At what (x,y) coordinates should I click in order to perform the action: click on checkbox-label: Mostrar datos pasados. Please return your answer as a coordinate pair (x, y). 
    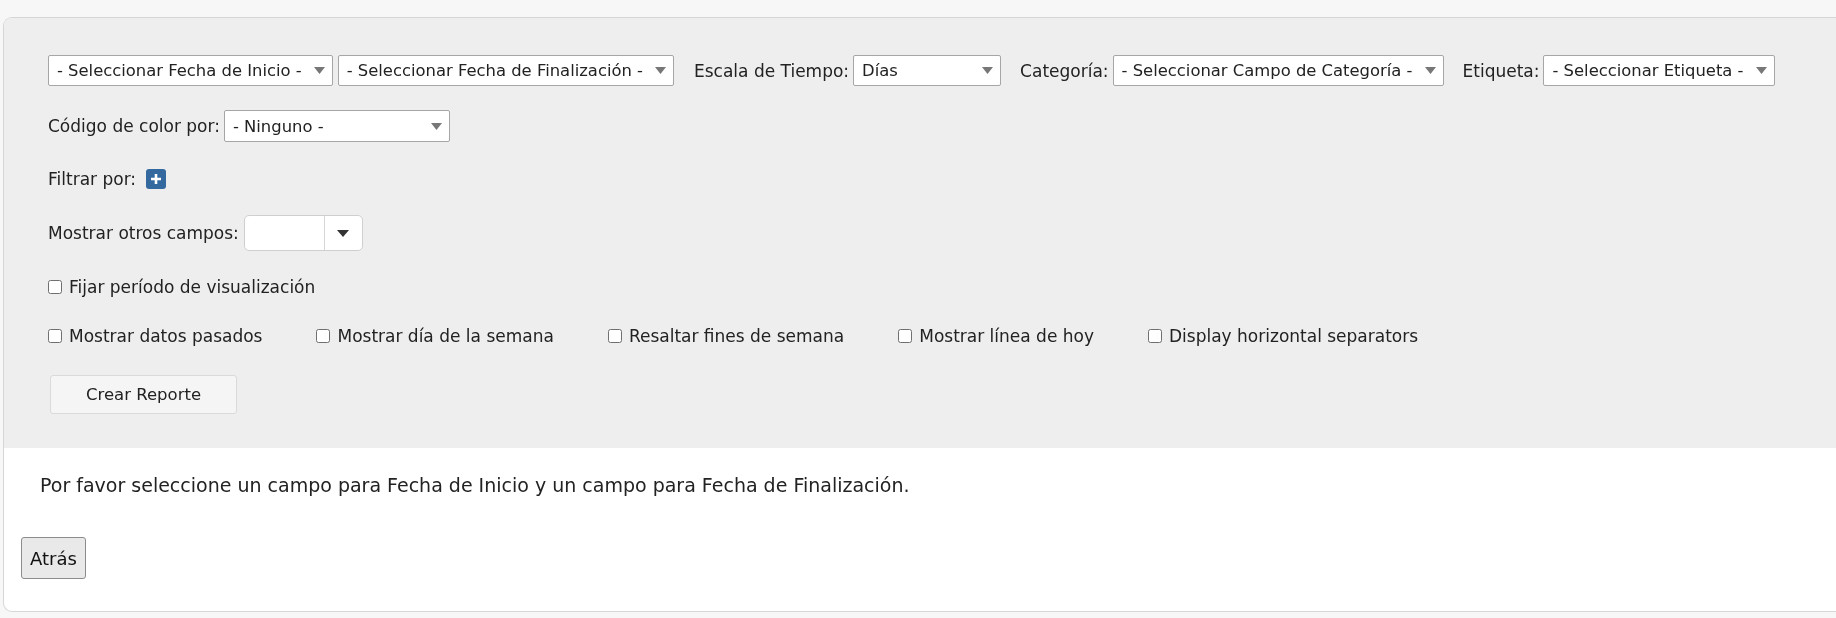
    Looking at the image, I should click on (166, 336).